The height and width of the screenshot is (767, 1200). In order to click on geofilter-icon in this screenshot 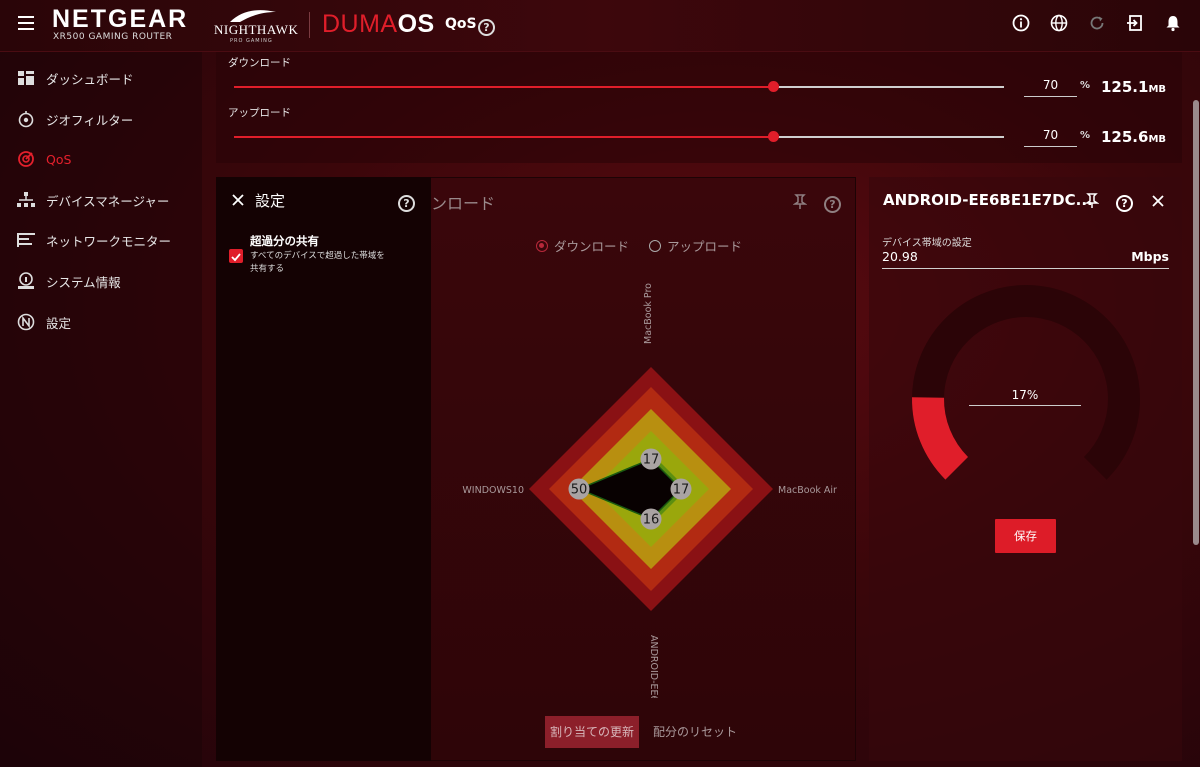, I will do `click(26, 119)`.